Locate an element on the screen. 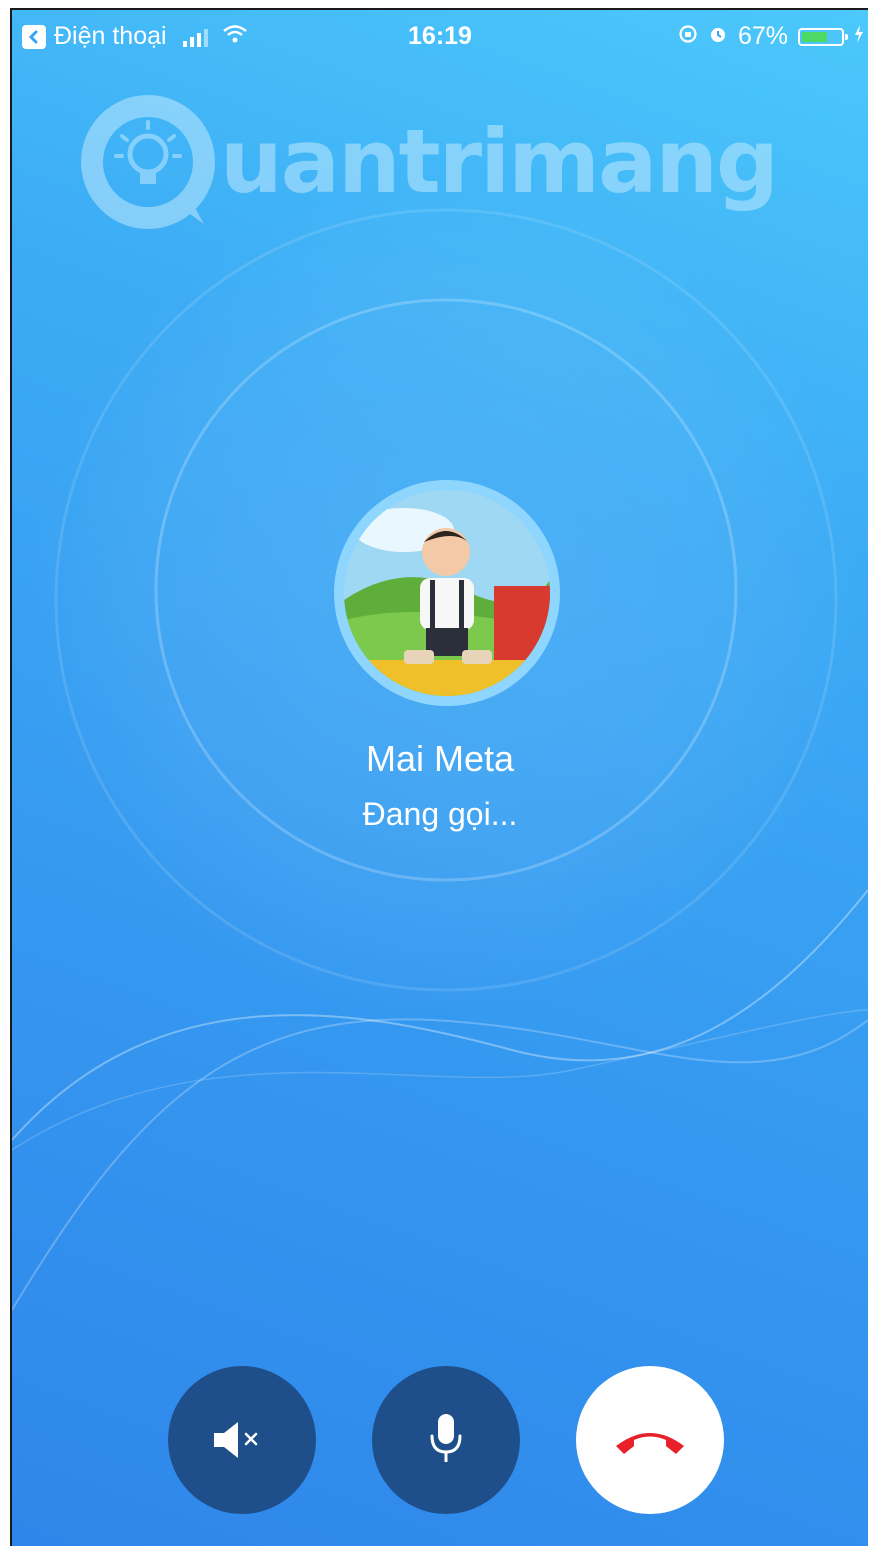 This screenshot has width=870, height=1554. watermark-text: uantrimang is located at coordinates (499, 161).